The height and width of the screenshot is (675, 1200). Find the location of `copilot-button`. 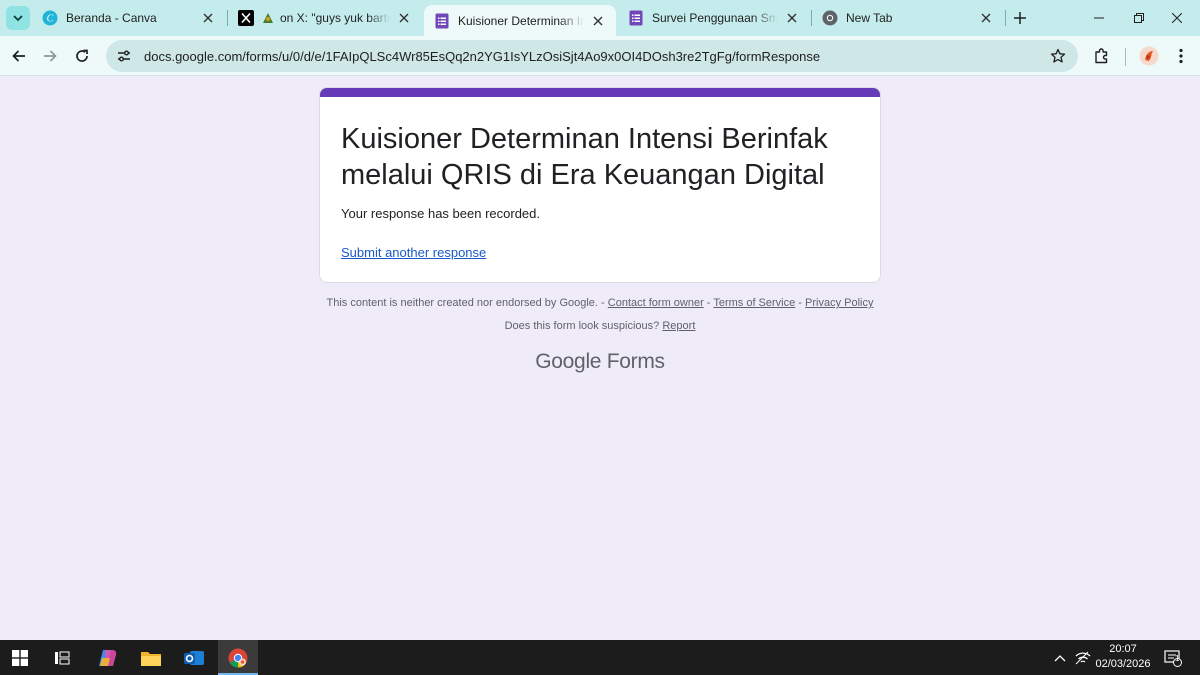

copilot-button is located at coordinates (108, 657).